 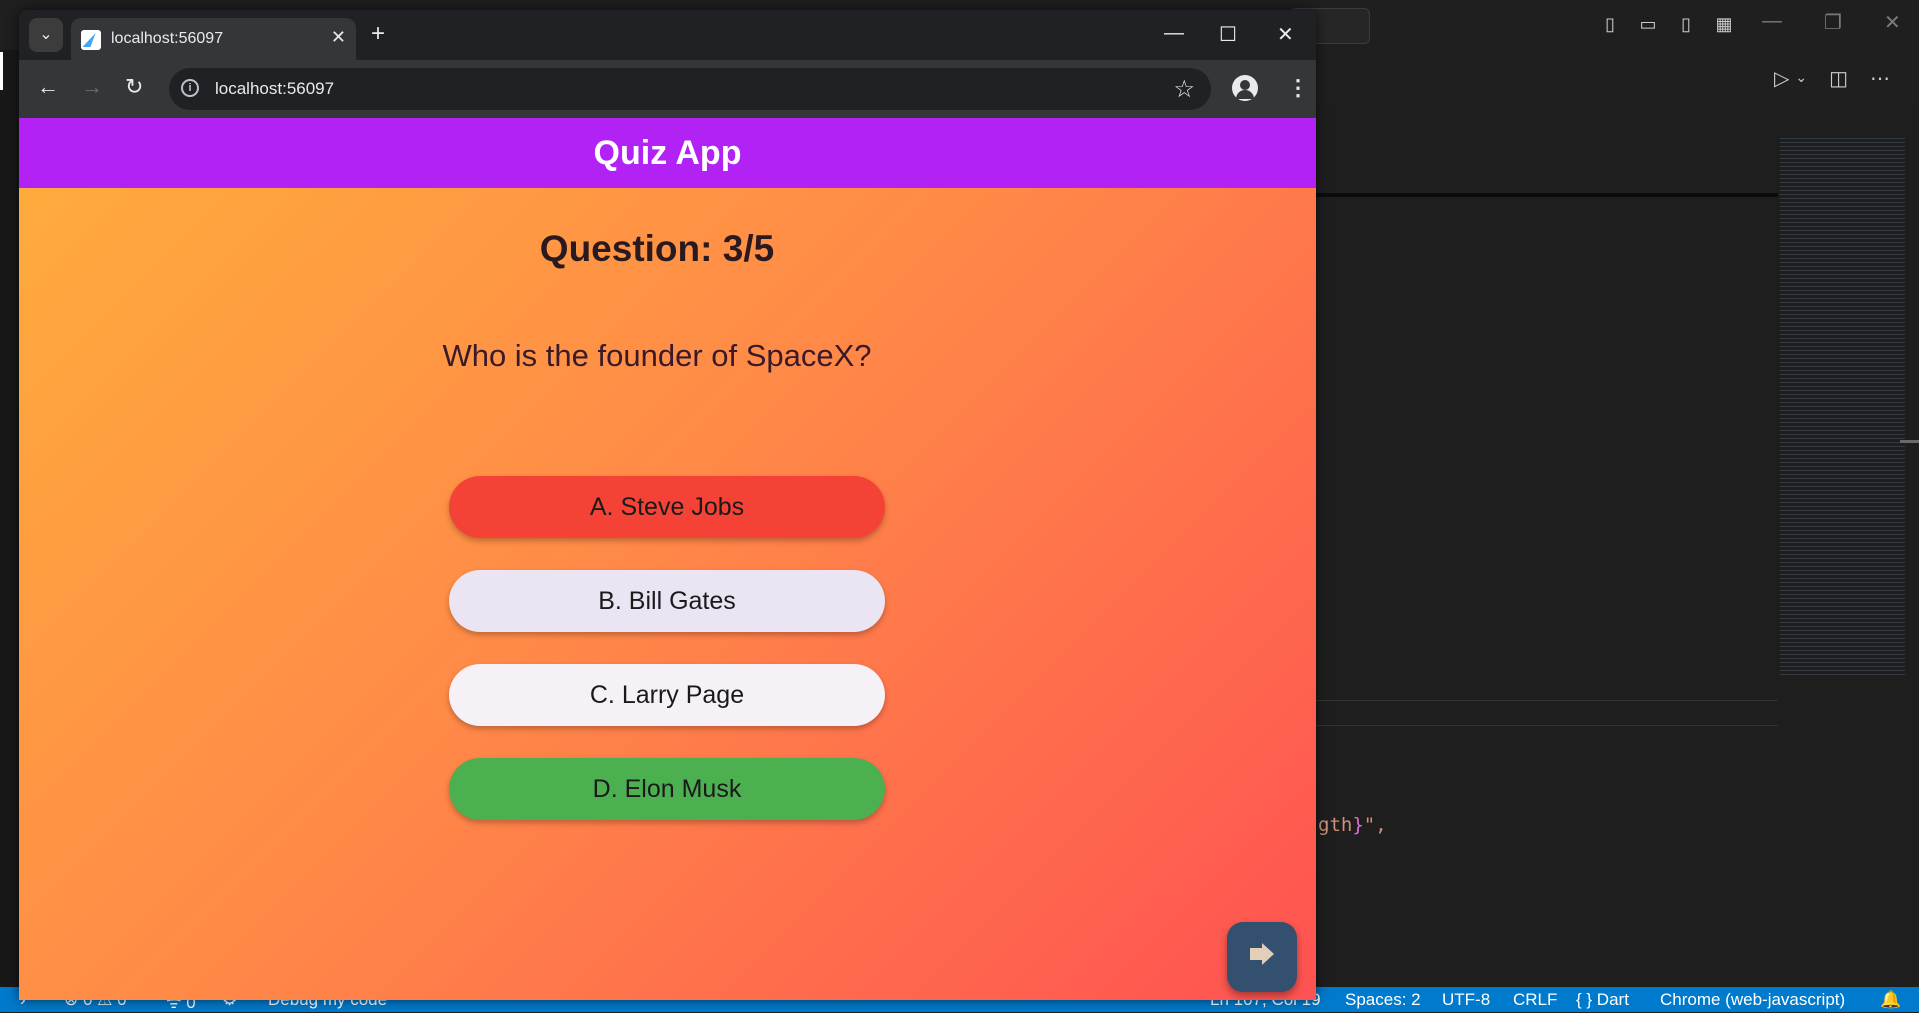 I want to click on answer-label: C. Larry Page, so click(x=667, y=695).